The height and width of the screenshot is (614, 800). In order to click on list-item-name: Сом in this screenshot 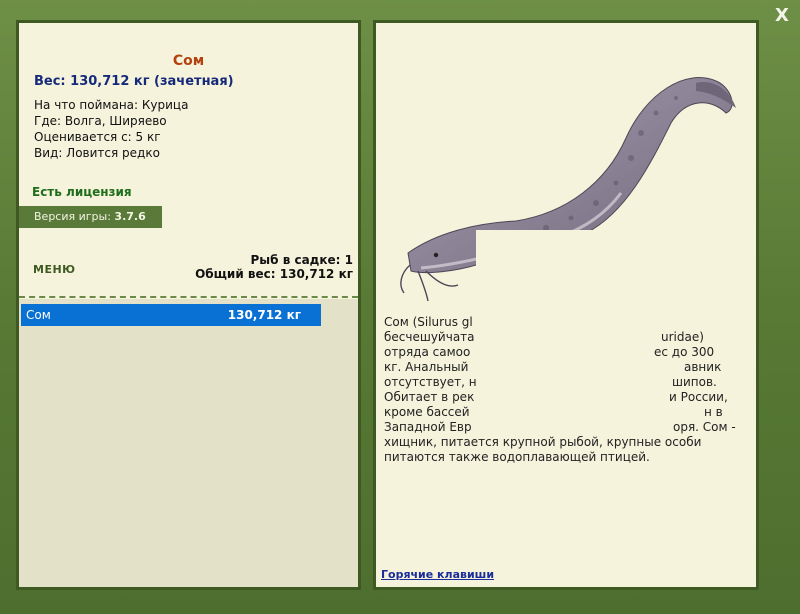, I will do `click(38, 315)`.